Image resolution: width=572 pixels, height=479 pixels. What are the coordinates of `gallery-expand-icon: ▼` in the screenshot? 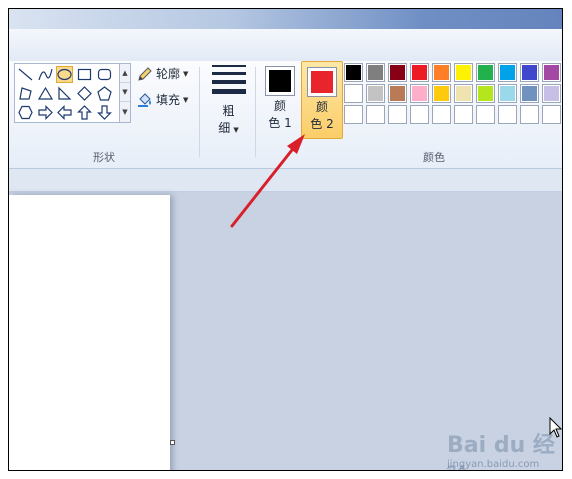 It's located at (125, 111).